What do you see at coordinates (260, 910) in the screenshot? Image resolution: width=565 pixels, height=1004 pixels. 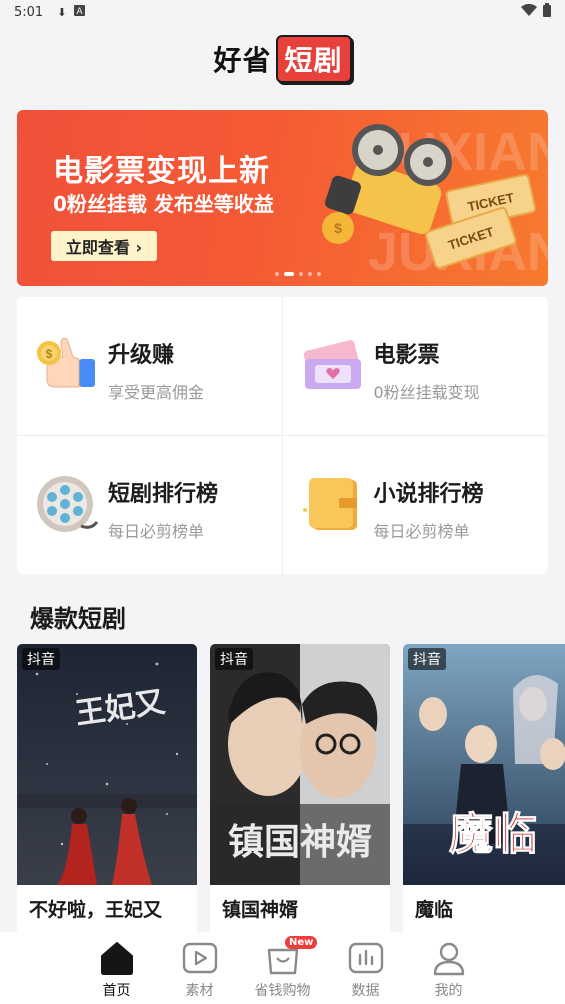 I see `drama-title: 镇国神婿` at bounding box center [260, 910].